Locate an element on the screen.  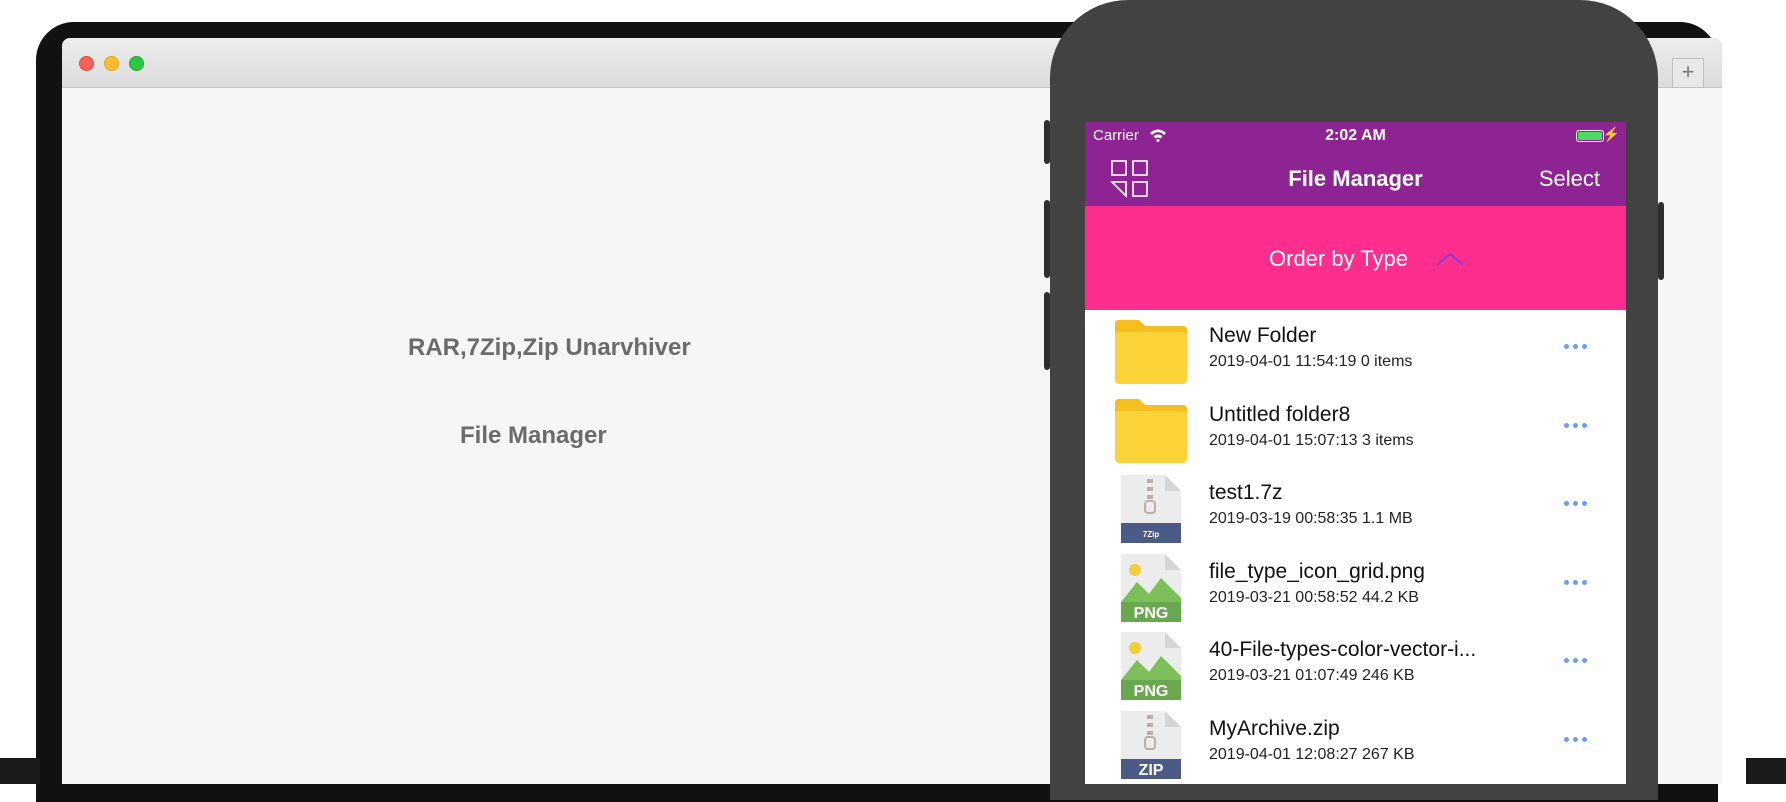
close-window-button is located at coordinates (86, 63).